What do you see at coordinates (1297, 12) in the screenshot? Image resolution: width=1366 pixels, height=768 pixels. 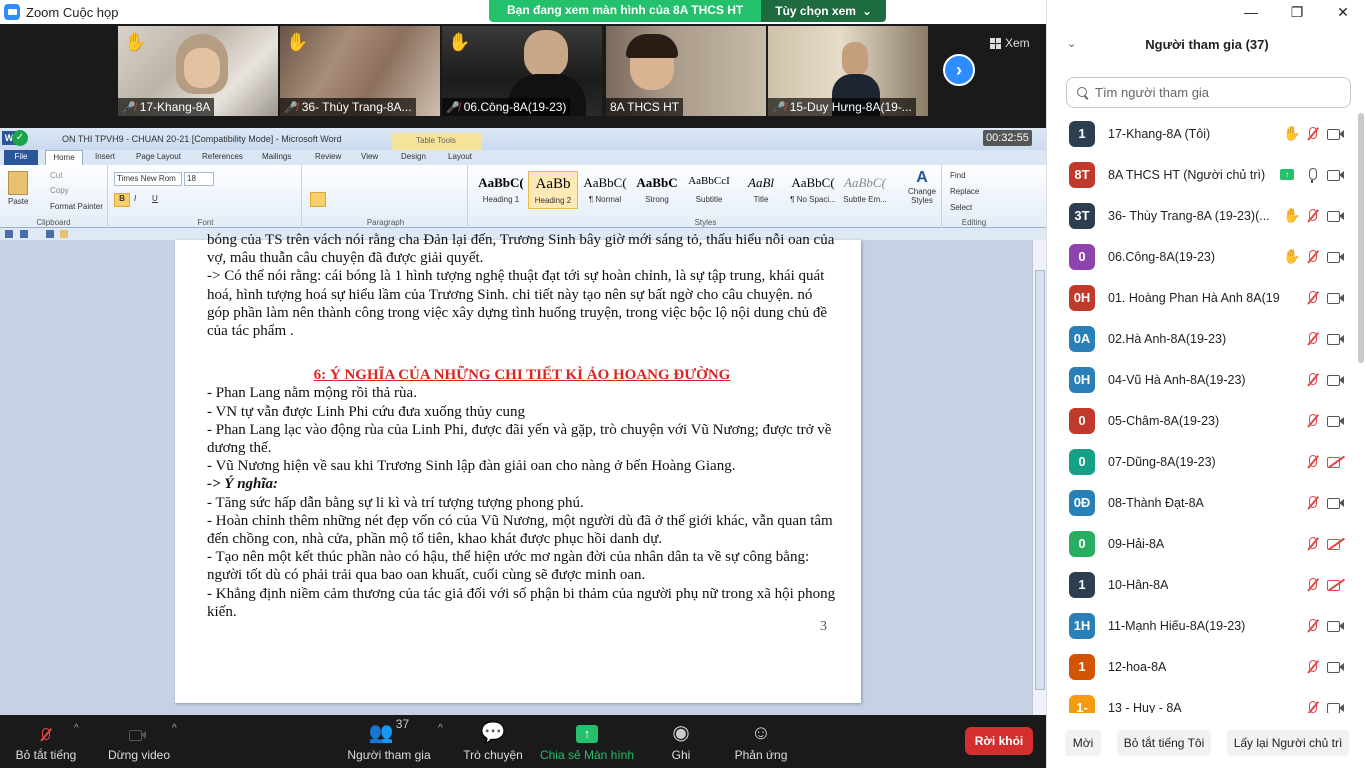 I see `maximize-button: ❐` at bounding box center [1297, 12].